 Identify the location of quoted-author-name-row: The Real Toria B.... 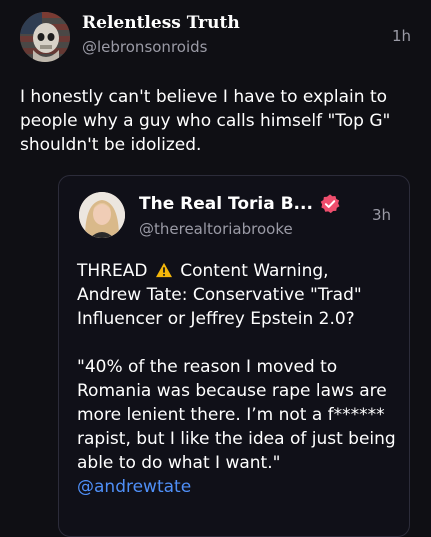
(240, 204).